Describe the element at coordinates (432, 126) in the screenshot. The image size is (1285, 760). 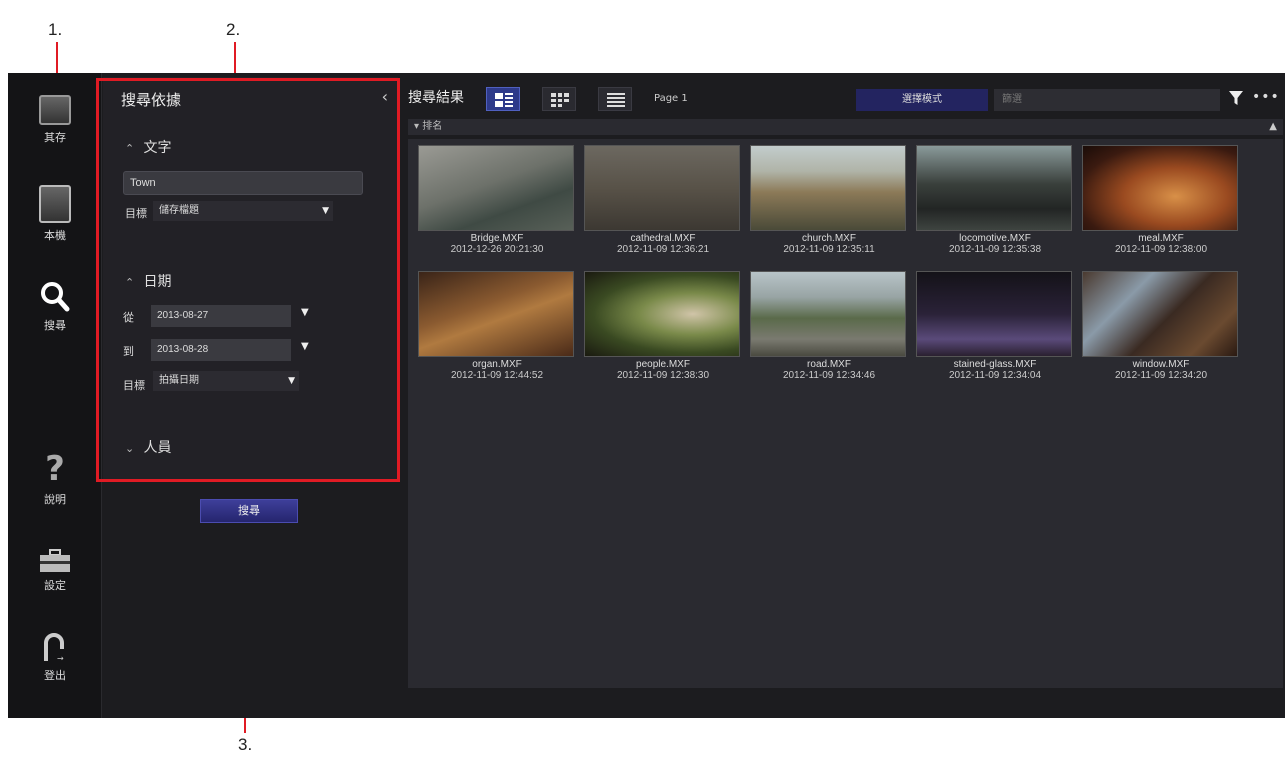
I see `sort-label: 排名` at that location.